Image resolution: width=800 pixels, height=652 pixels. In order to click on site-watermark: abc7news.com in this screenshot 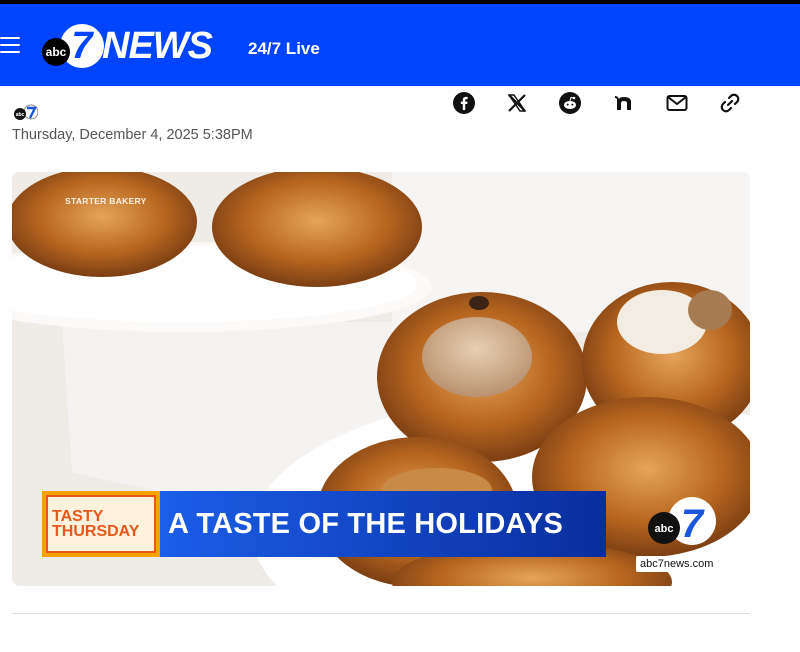, I will do `click(677, 564)`.